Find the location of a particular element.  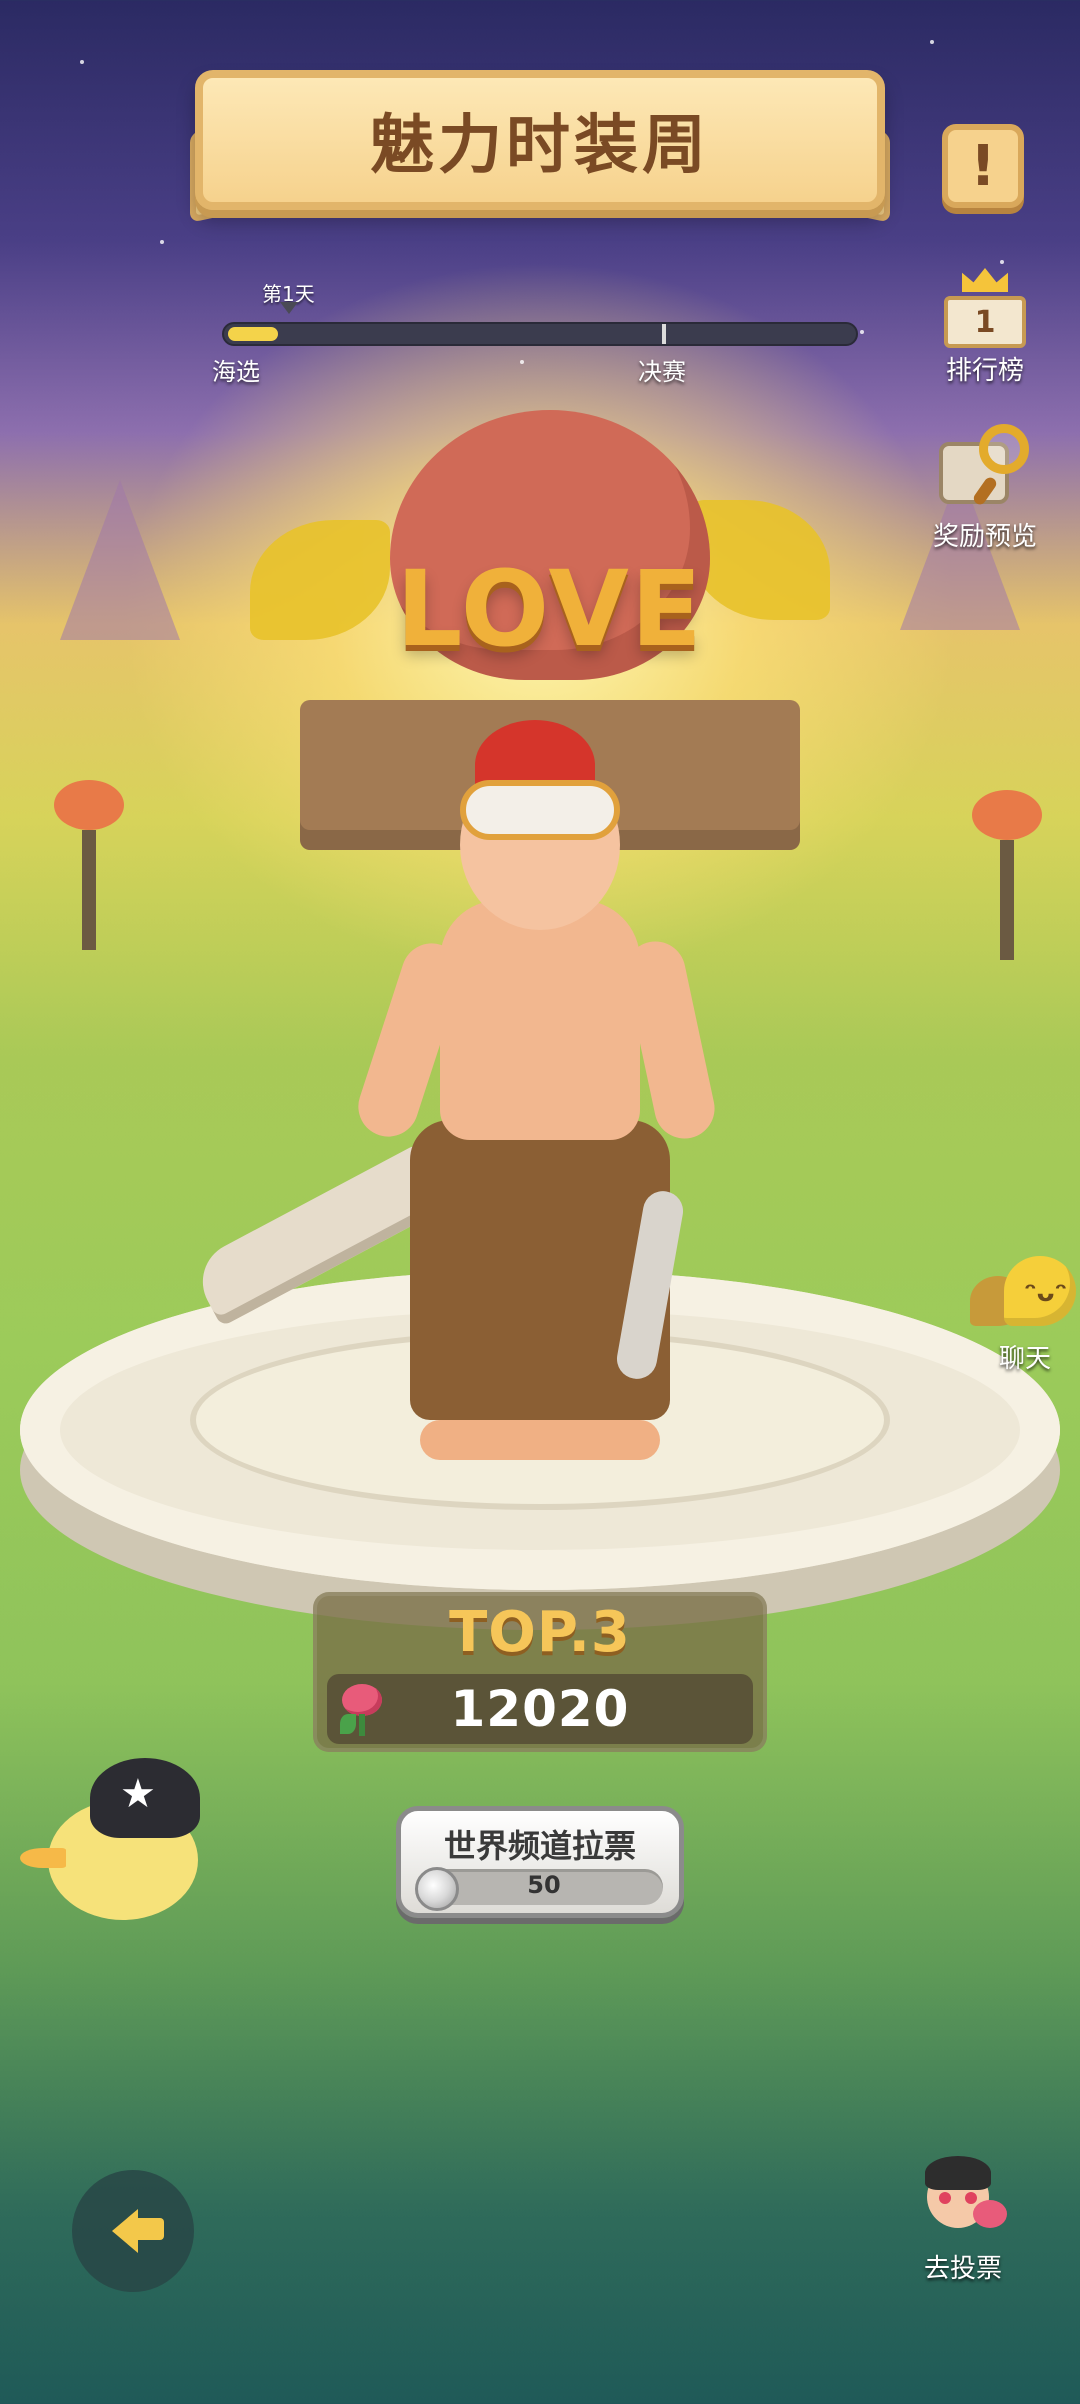

reward-preview-button: 奖励预览 is located at coordinates (985, 488).